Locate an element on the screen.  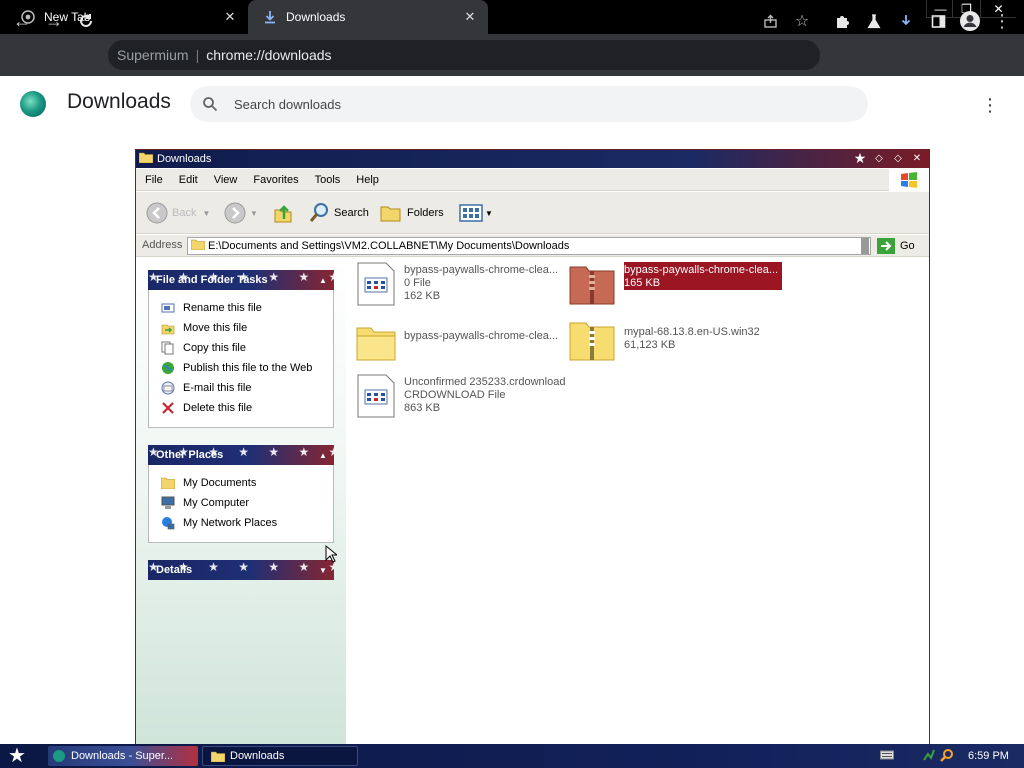
task-copy: Copy this file is located at coordinates (203, 348).